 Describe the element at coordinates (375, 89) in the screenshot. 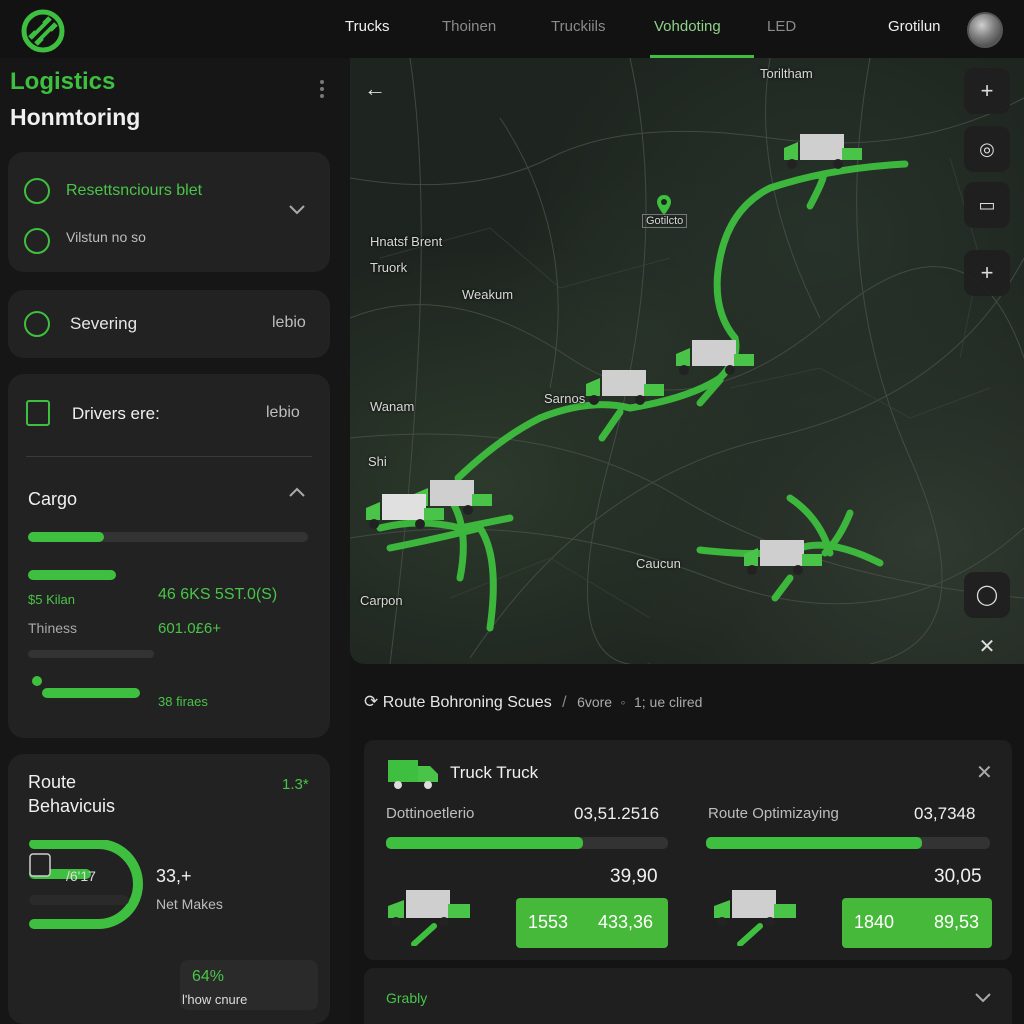

I see `back-arrow-icon: ←` at that location.